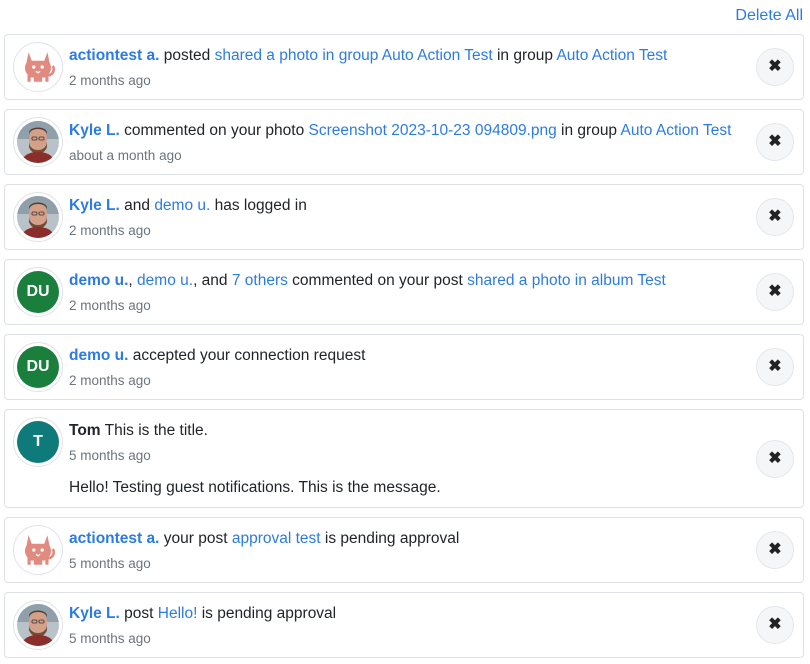 This screenshot has width=810, height=664. Describe the element at coordinates (410, 356) in the screenshot. I see `notification-text: demo u. accepted your connection request` at that location.